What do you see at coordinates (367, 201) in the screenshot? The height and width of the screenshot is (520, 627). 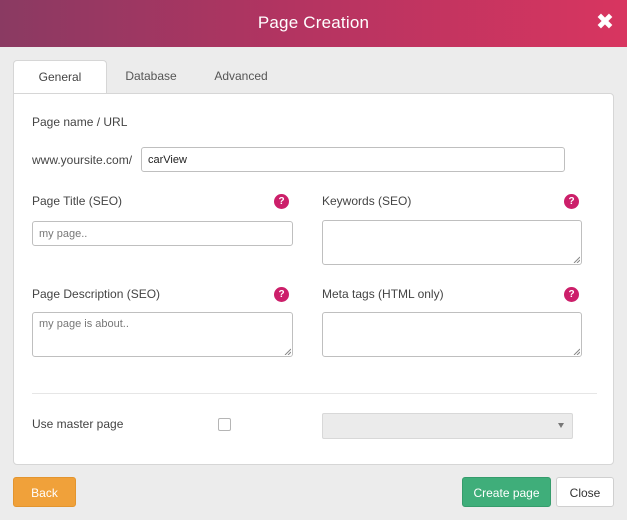 I see `keywords-label: Keywords (SEO)` at bounding box center [367, 201].